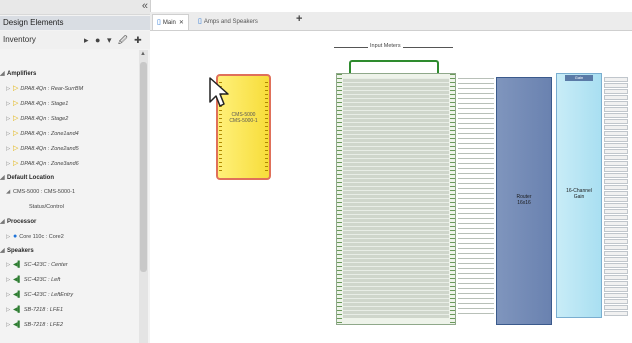 The image size is (632, 343). I want to click on tree-item: ▷ ▷ DPA8.4Qn : Zone1and4, so click(42, 133).